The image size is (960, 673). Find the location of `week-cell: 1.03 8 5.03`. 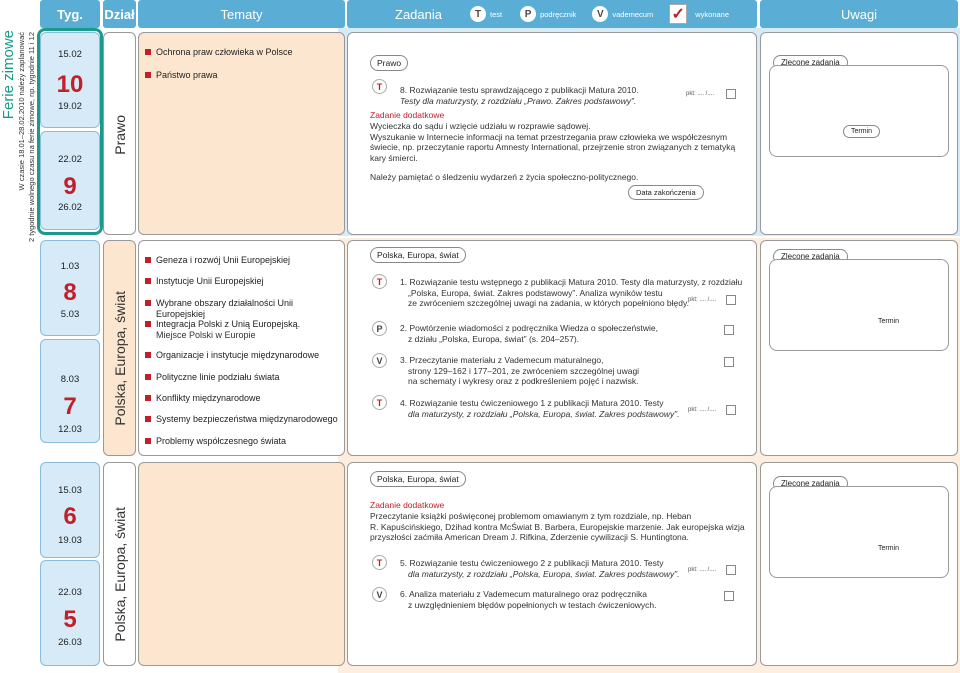

week-cell: 1.03 8 5.03 is located at coordinates (70, 288).